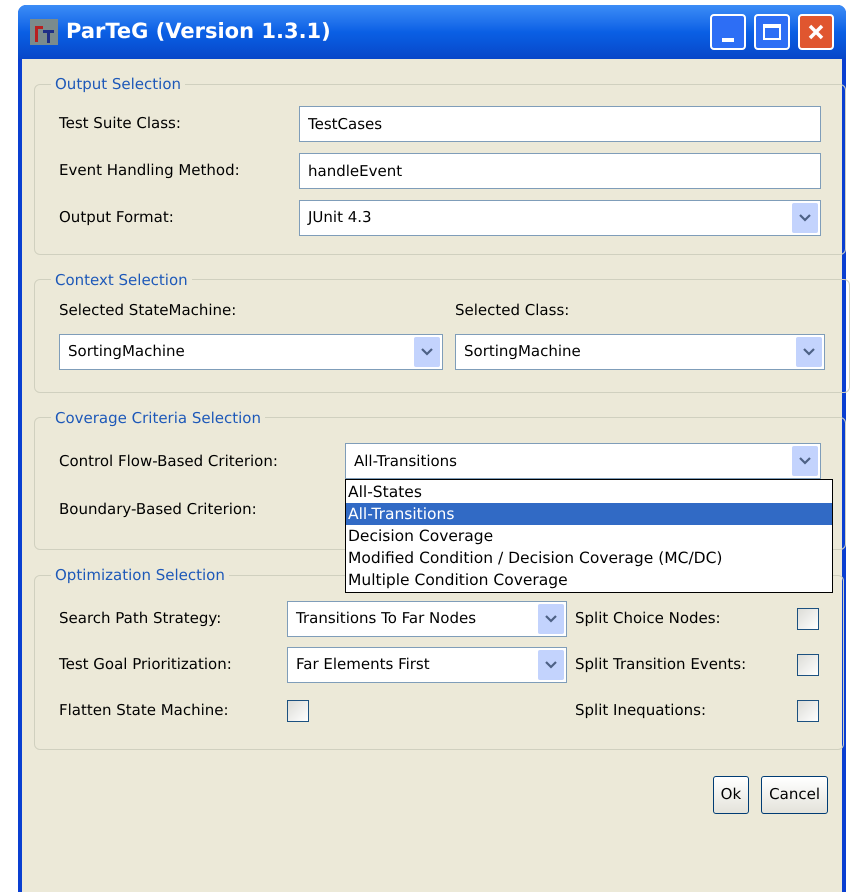 Image resolution: width=862 pixels, height=892 pixels. I want to click on minimize-button, so click(728, 32).